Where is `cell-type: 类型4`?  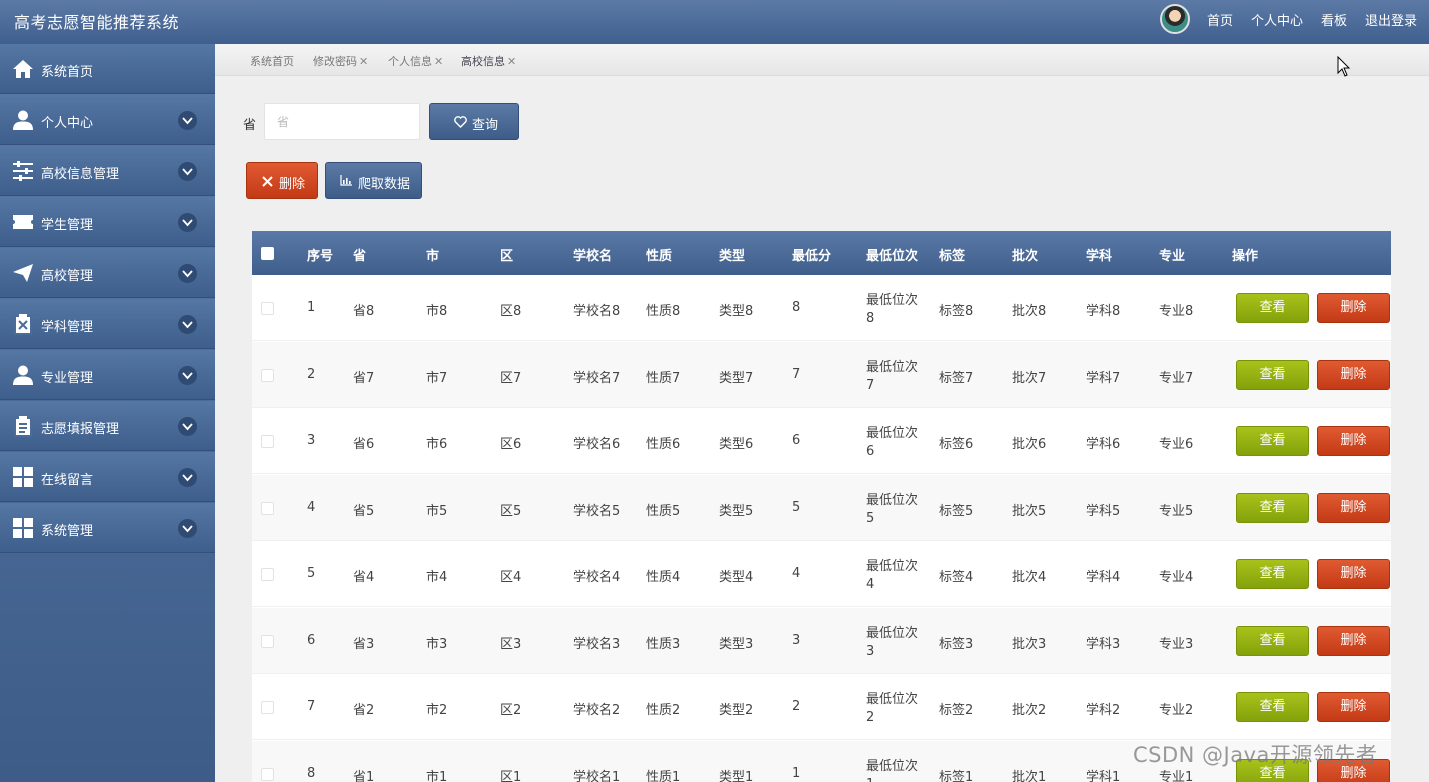
cell-type: 类型4 is located at coordinates (736, 577).